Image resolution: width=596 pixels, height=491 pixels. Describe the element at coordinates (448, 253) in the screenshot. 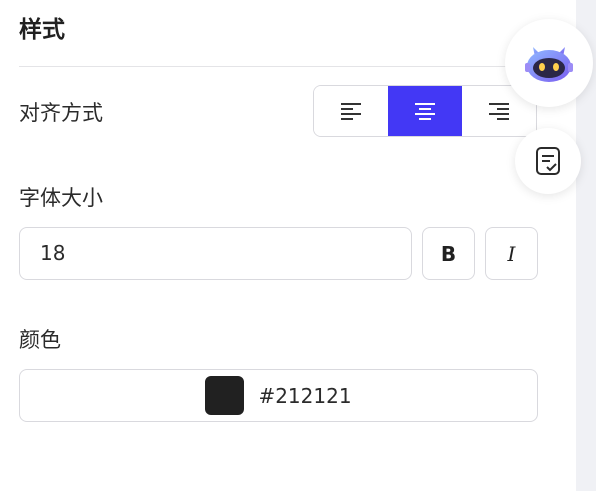

I see `bold-button: B` at that location.